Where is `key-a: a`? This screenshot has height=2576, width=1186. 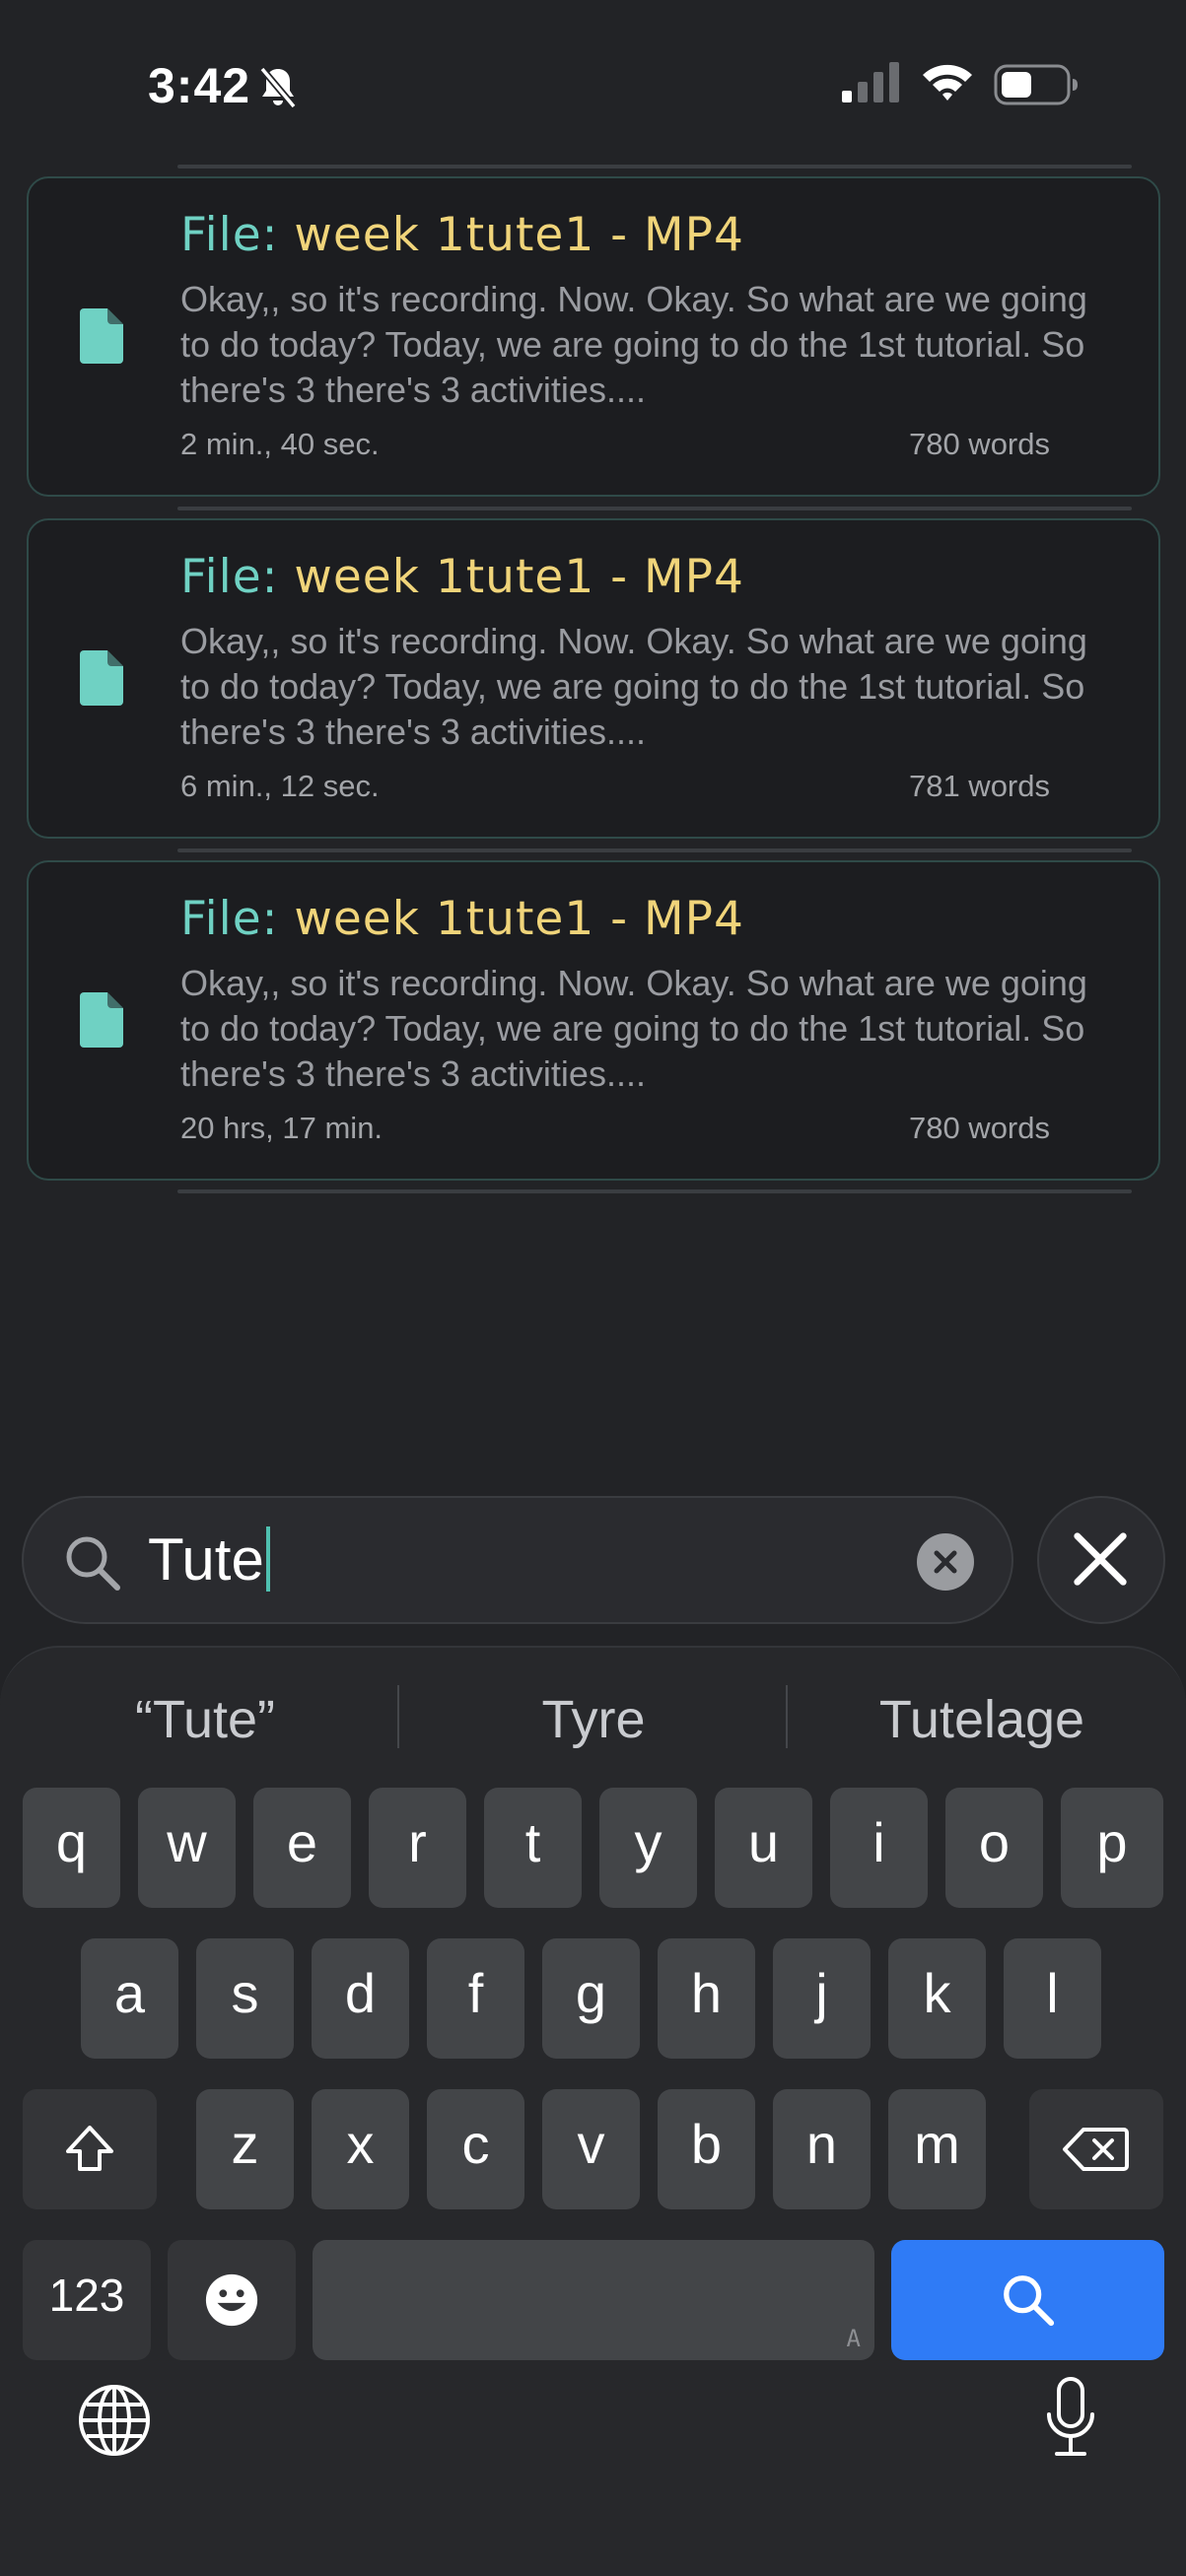
key-a: a is located at coordinates (129, 1998).